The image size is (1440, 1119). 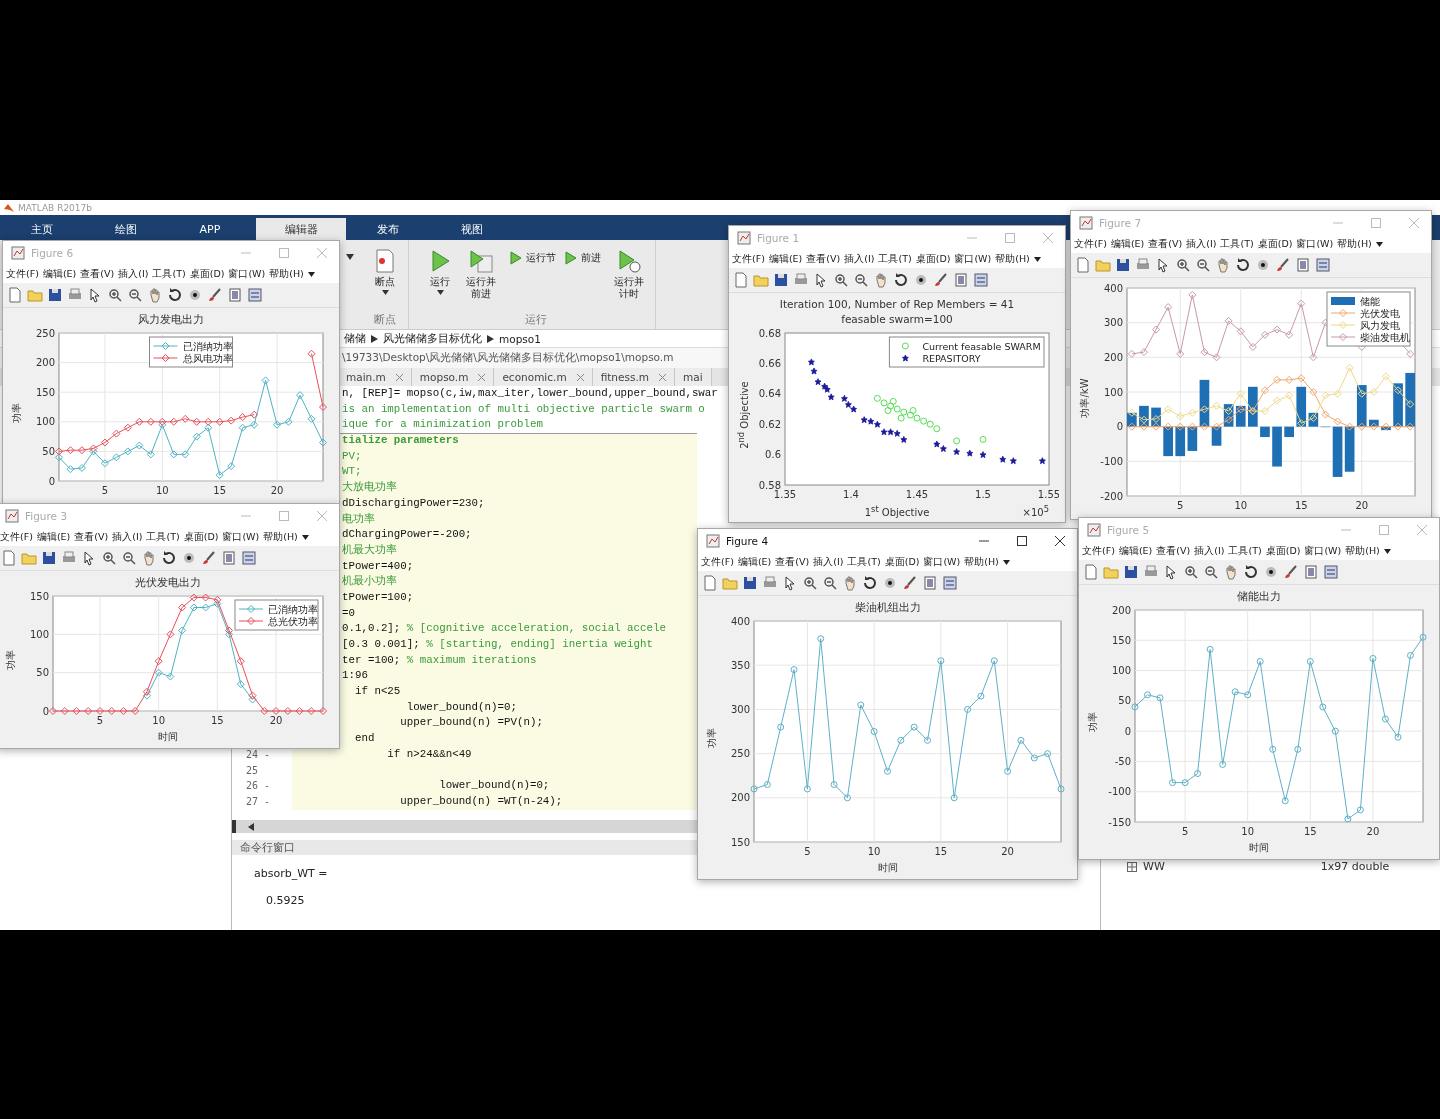 I want to click on line-number: 25, so click(x=252, y=770).